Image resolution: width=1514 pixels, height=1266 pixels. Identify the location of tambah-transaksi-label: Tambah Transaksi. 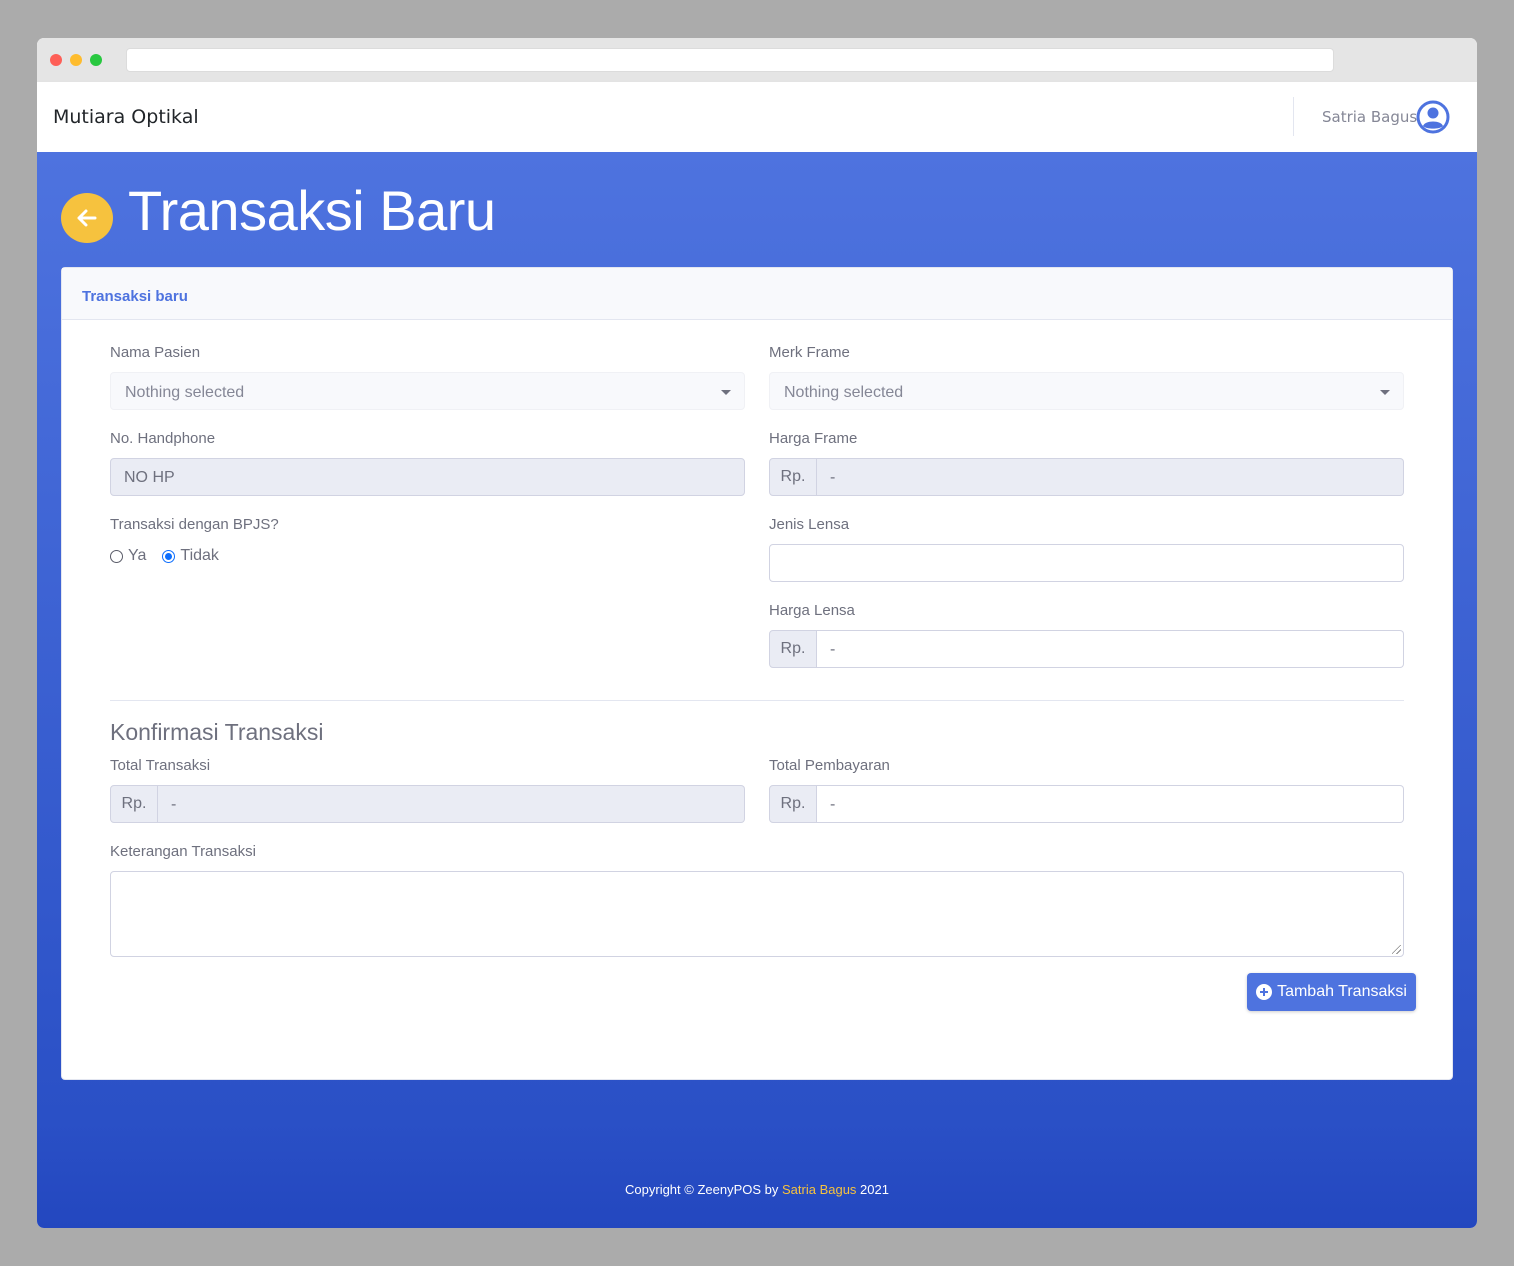
(1342, 991).